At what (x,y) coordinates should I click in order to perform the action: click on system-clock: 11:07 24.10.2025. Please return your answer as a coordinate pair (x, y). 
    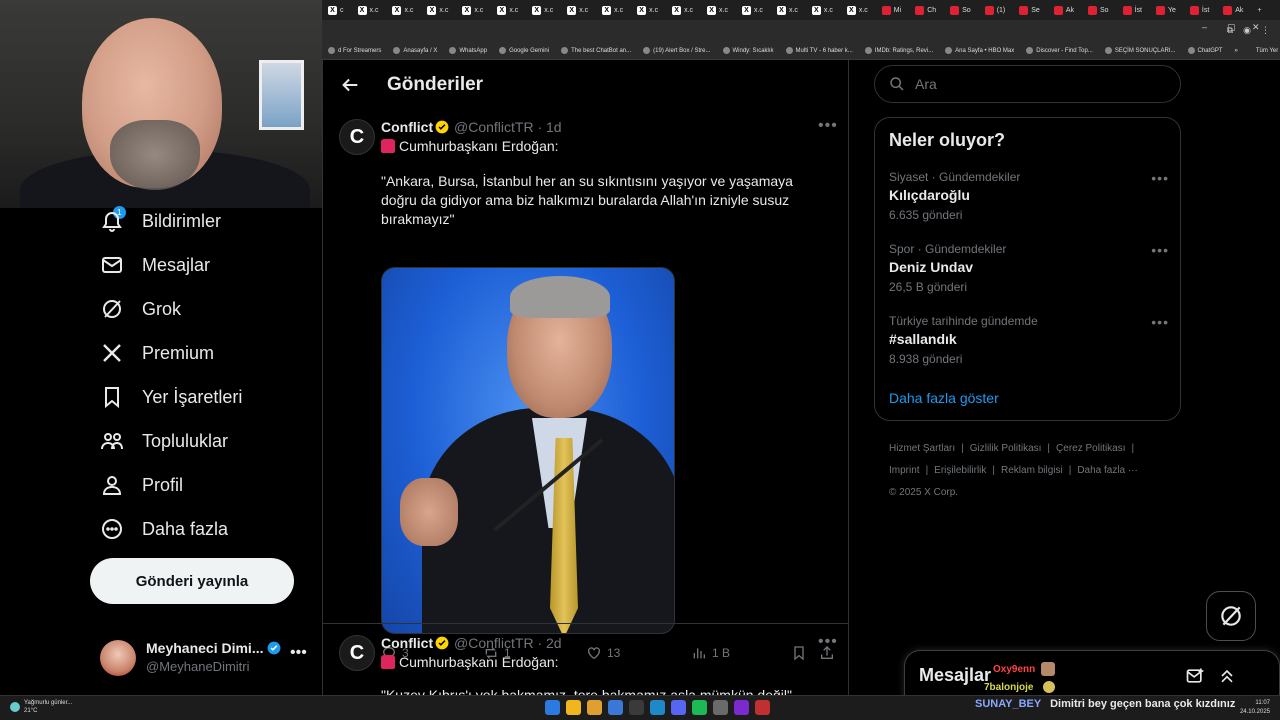
    Looking at the image, I should click on (1255, 708).